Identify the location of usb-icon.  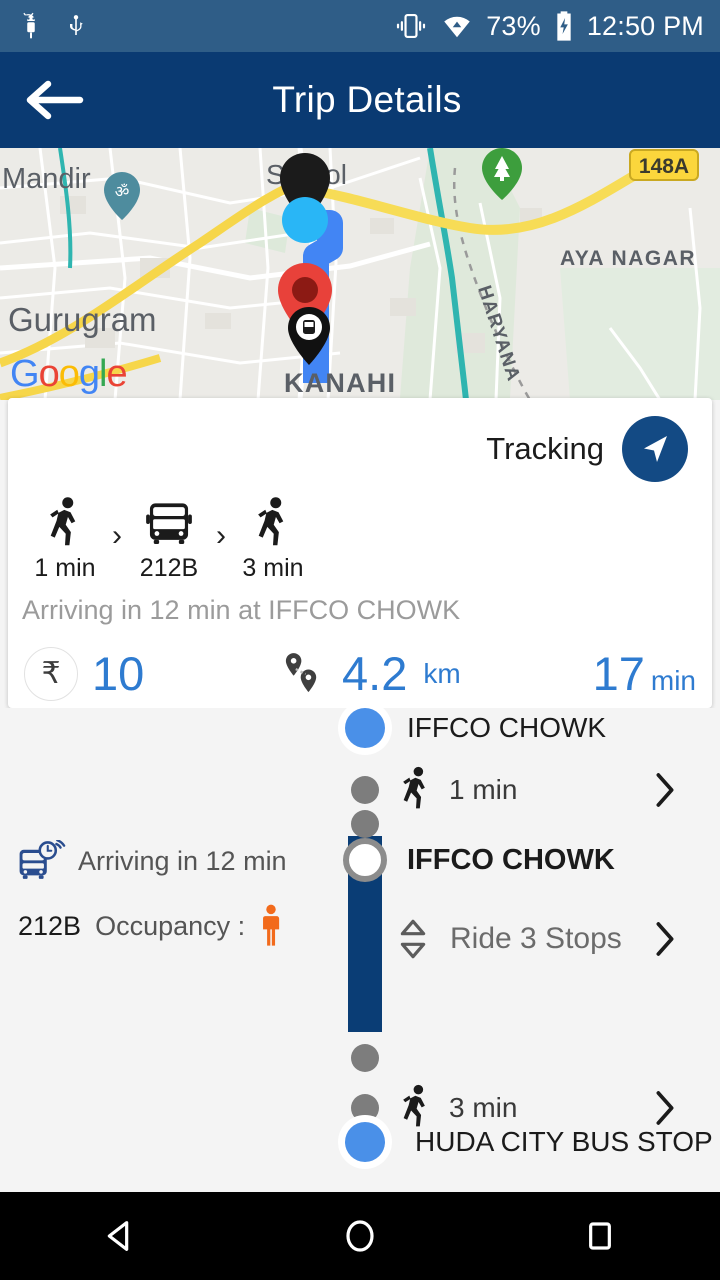
(76, 25).